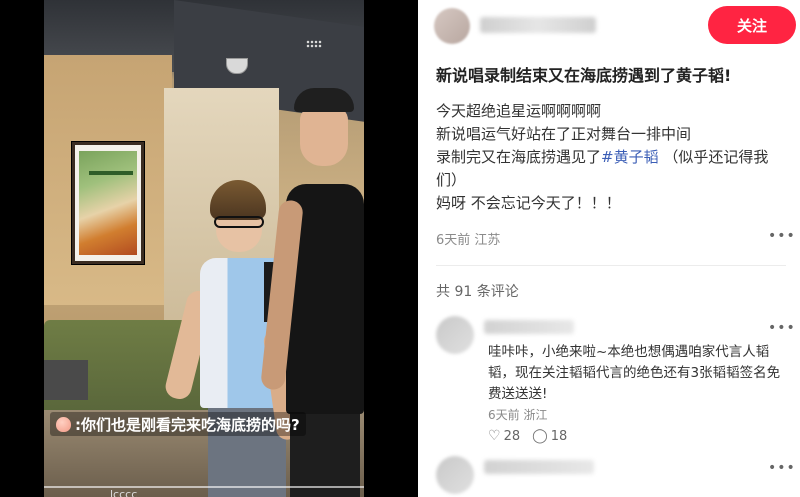  Describe the element at coordinates (239, 222) in the screenshot. I see `glasses` at that location.